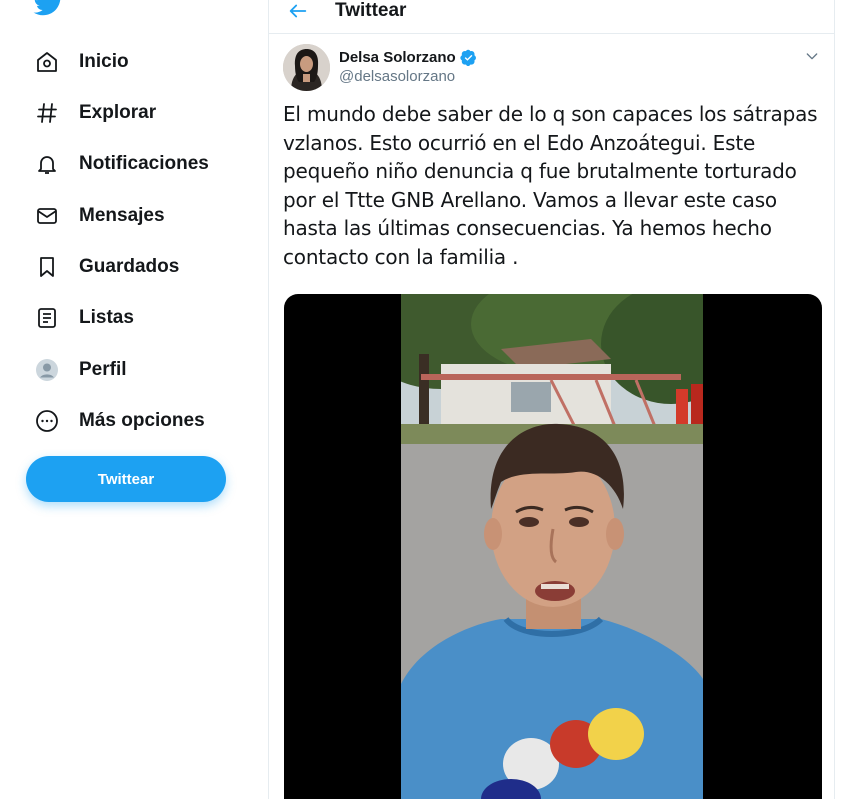 This screenshot has width=855, height=799. I want to click on sidebar-item-label: Notificaciones, so click(144, 163).